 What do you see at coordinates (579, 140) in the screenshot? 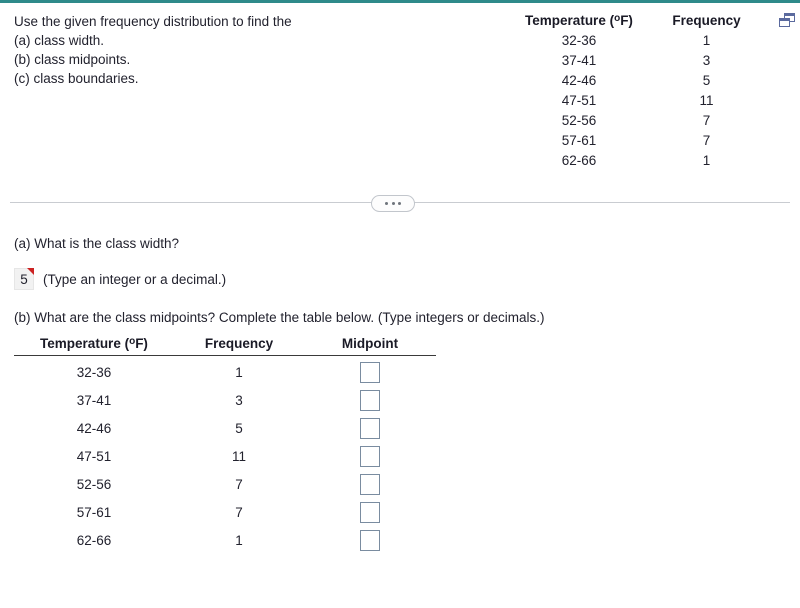
I see `source-cell-temperature: 57-61` at bounding box center [579, 140].